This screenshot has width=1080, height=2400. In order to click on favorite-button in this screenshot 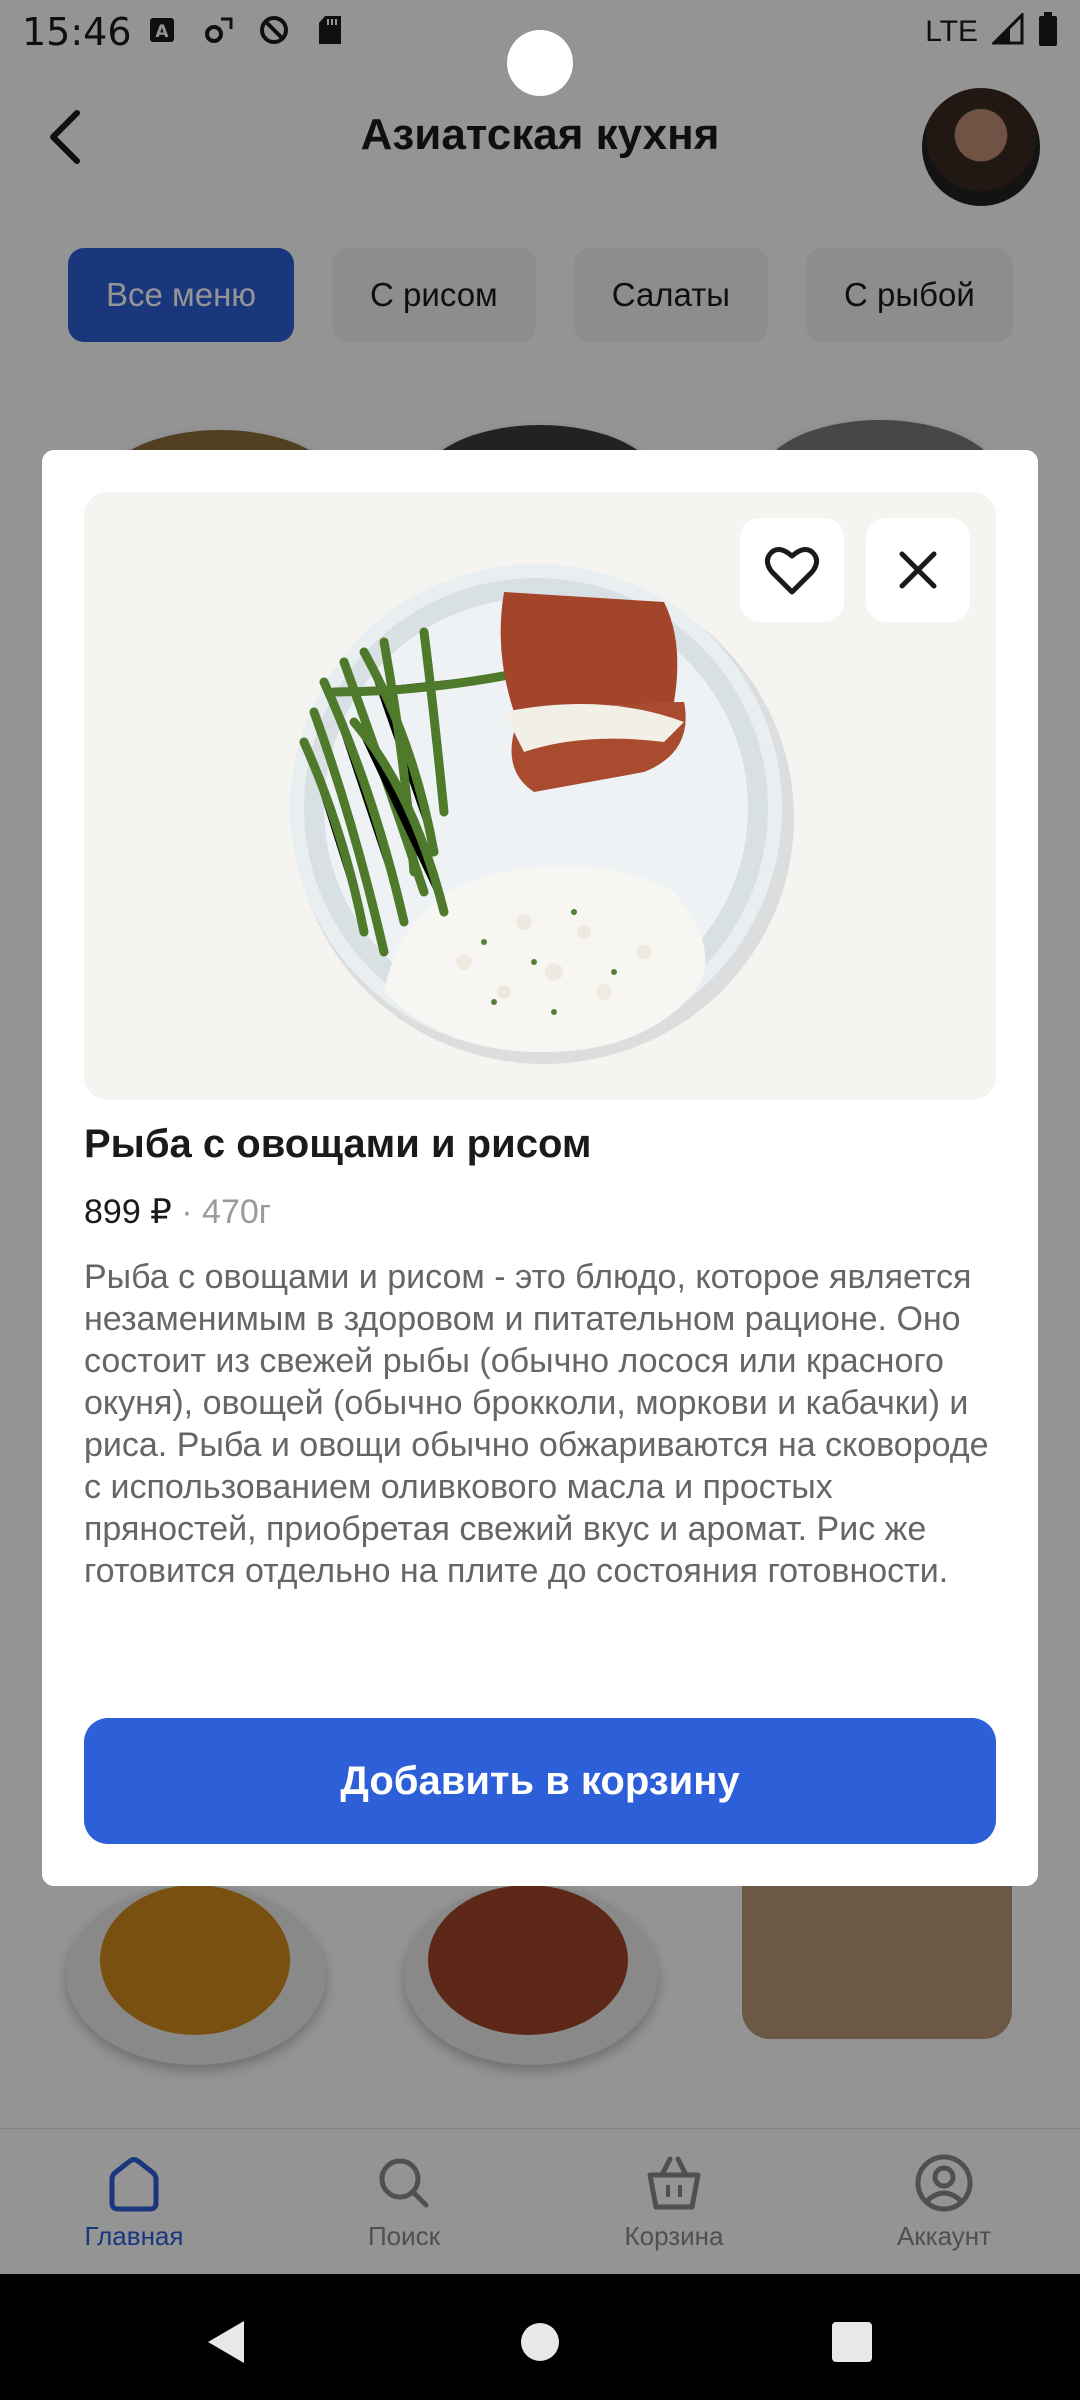, I will do `click(792, 570)`.